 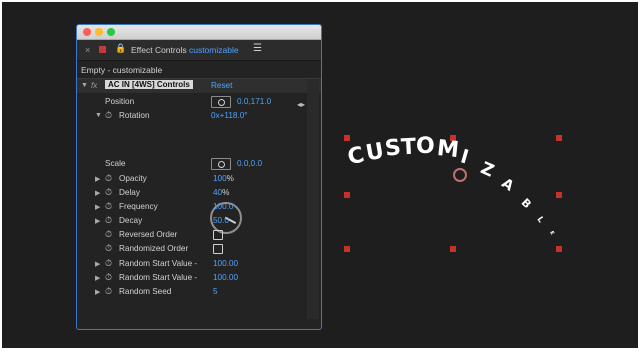 What do you see at coordinates (199, 264) in the screenshot?
I see `property-random-start-value-1: ▶ ⏱ Random Start Value - 100.00` at bounding box center [199, 264].